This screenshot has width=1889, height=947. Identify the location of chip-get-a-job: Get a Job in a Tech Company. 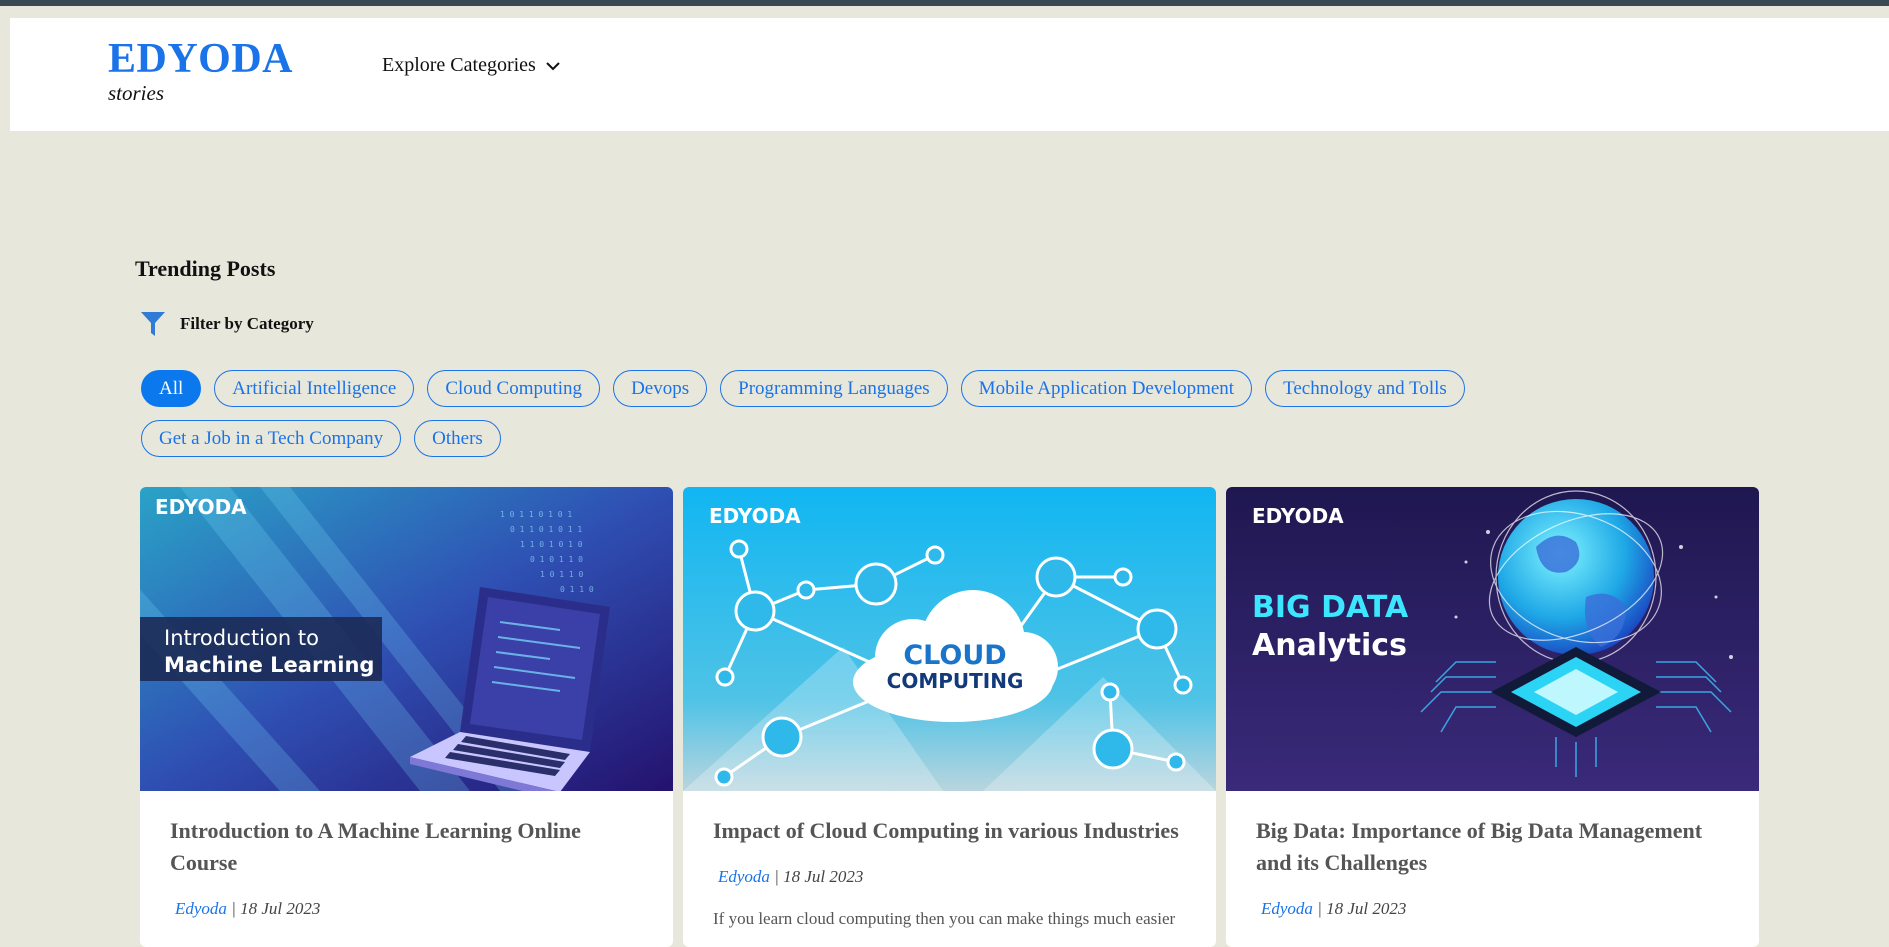
(271, 438).